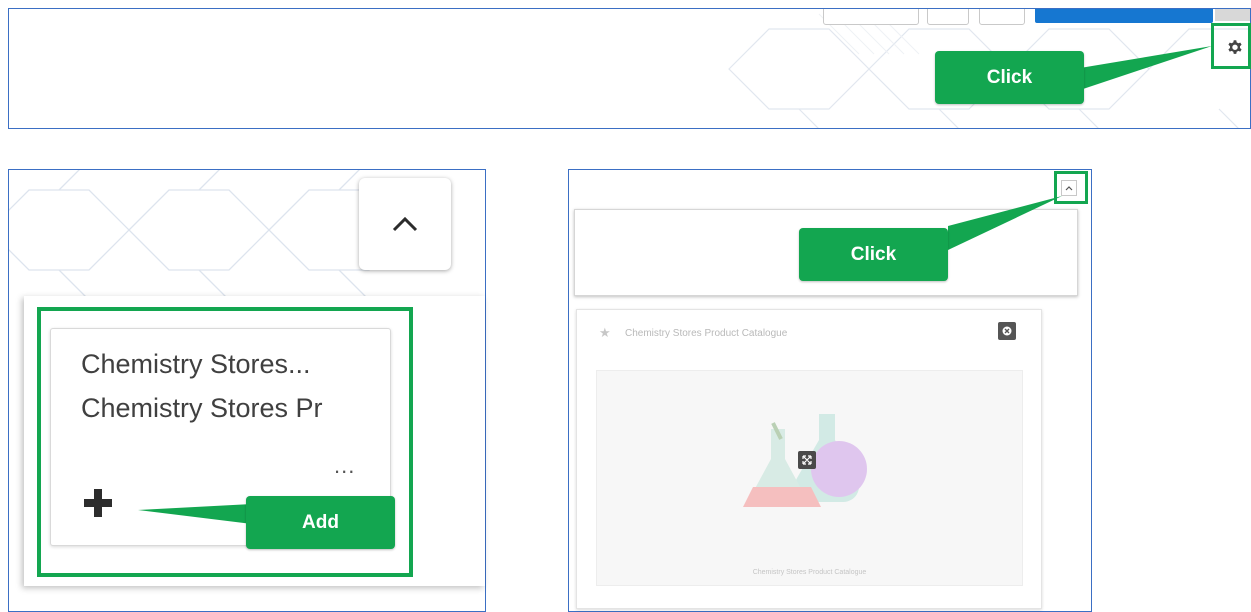 The image size is (1251, 612). I want to click on add-callout: Add, so click(320, 522).